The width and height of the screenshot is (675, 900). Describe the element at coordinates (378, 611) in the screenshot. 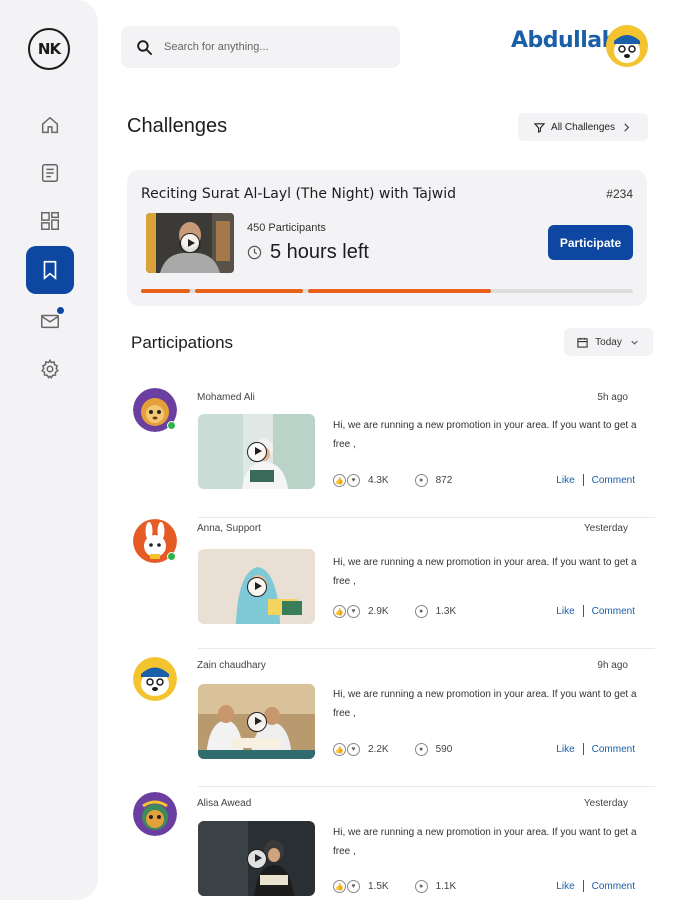

I see `likes-count: 2.9K` at that location.